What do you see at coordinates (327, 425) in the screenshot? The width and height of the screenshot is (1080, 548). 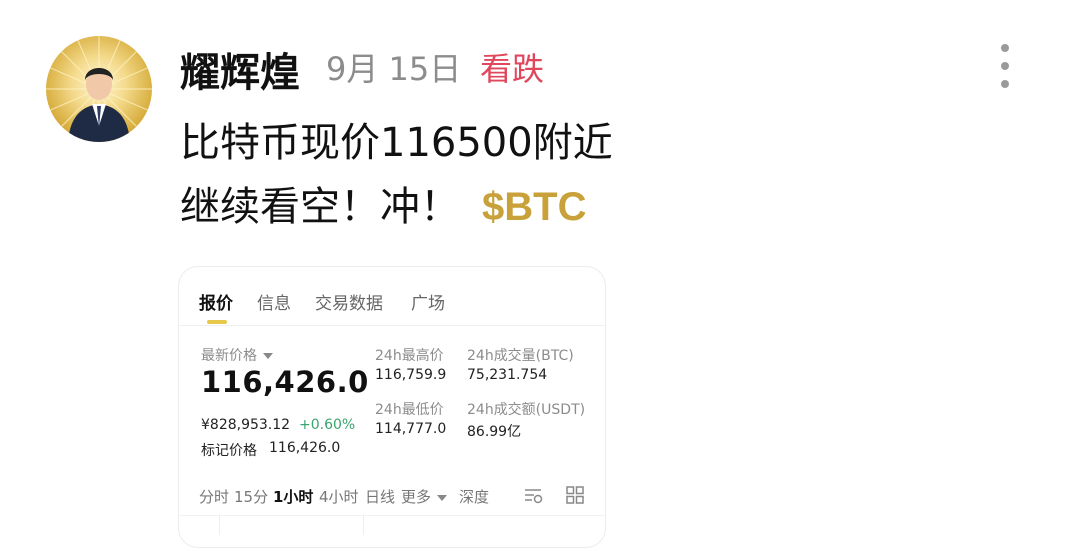 I see `price-change: +0.60%` at bounding box center [327, 425].